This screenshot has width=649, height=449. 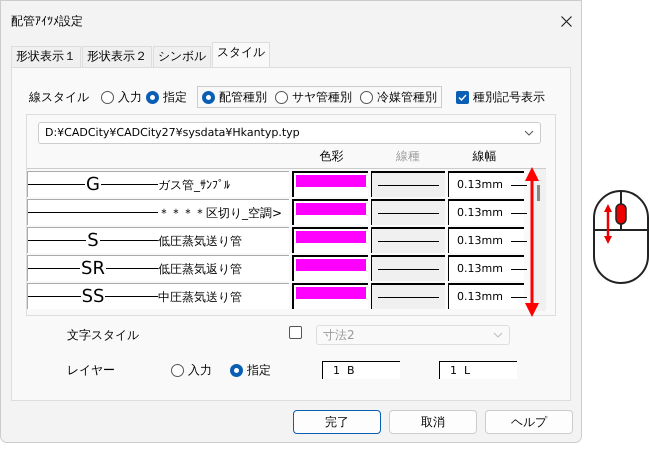 I want to click on pipe-symbol: SR, so click(x=93, y=269).